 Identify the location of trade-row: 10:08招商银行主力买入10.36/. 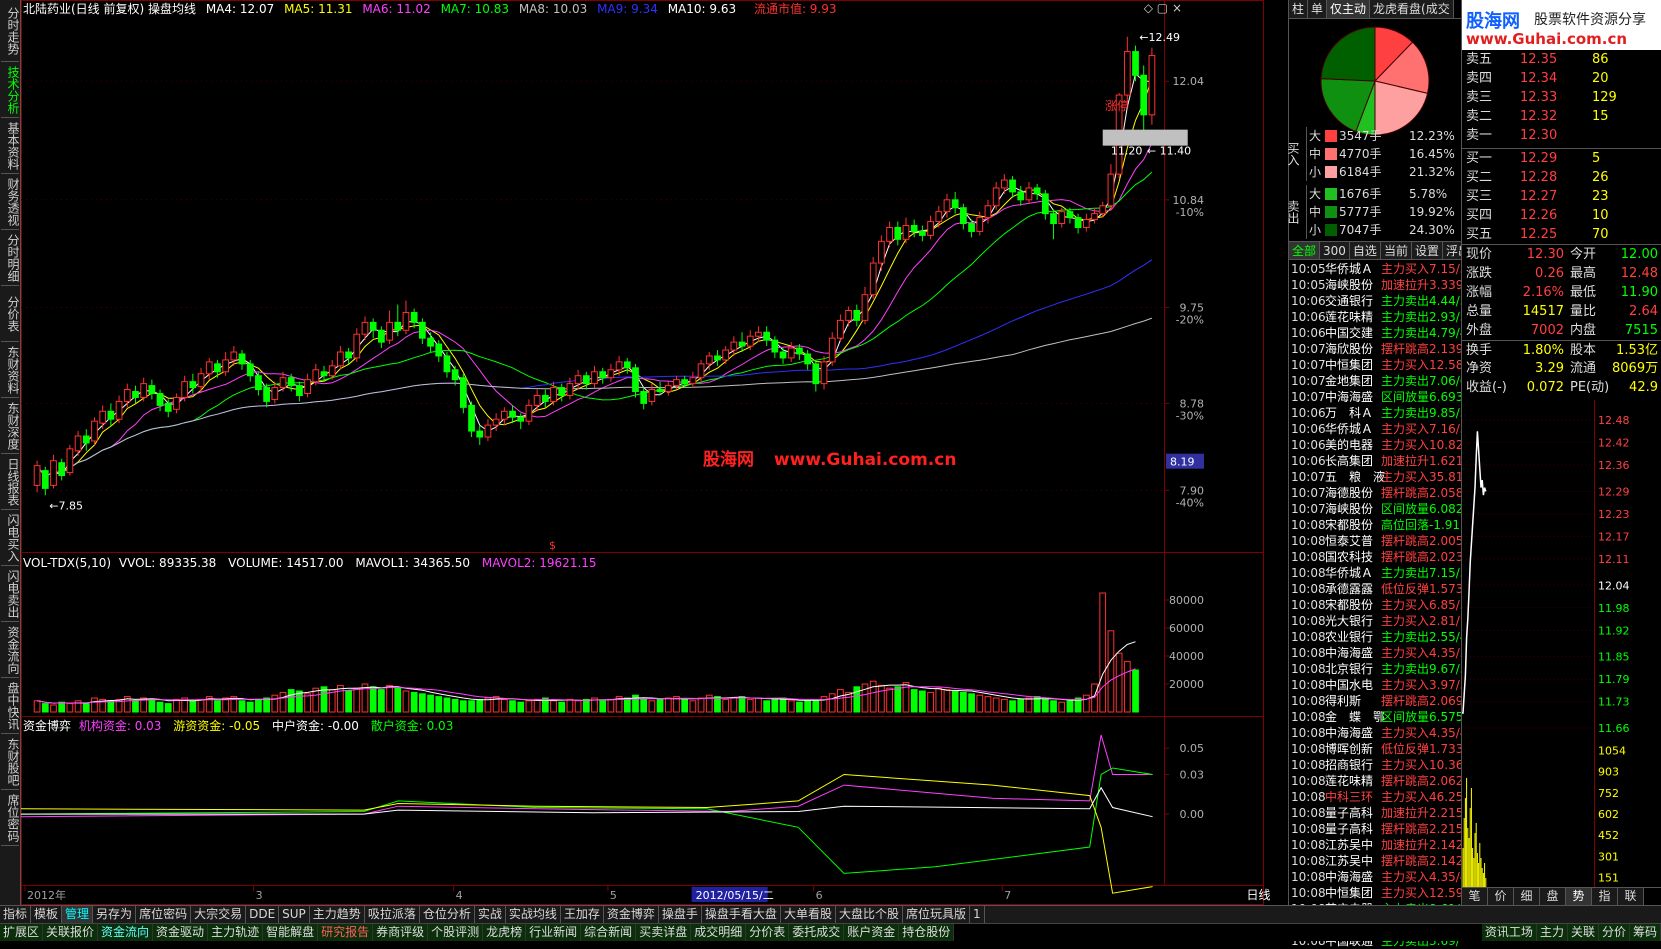
(1375, 765).